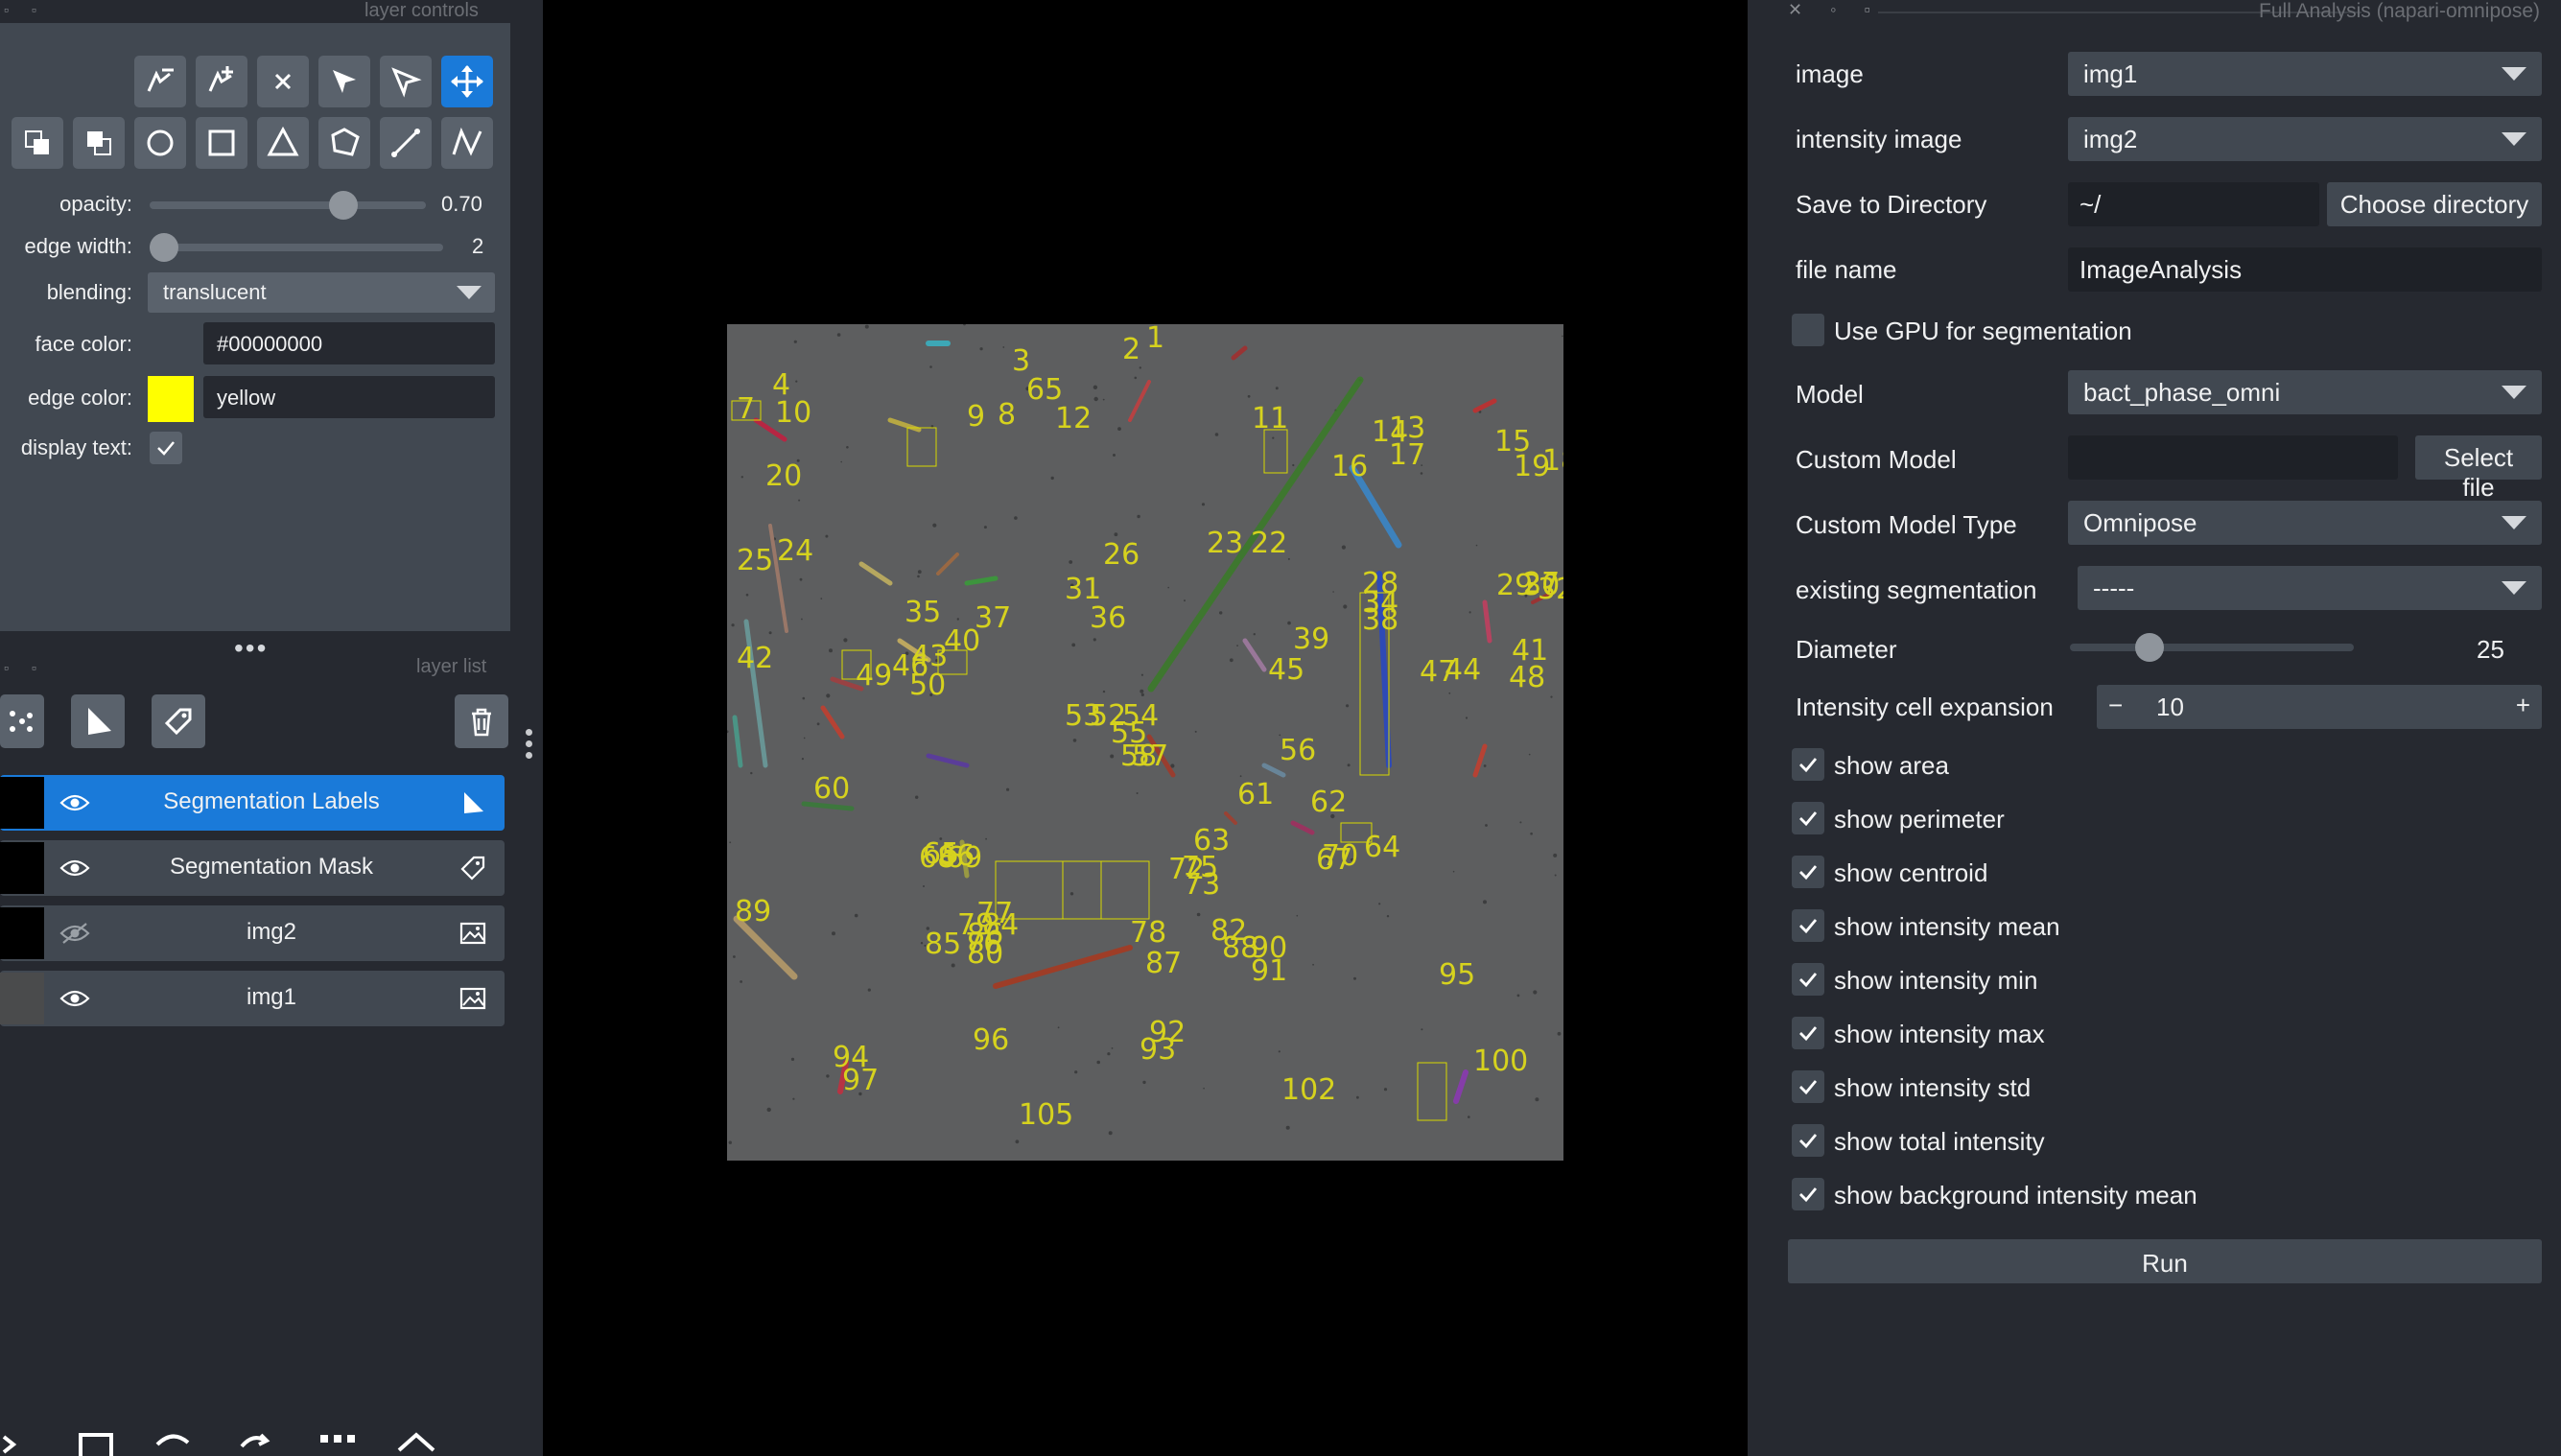  I want to click on polyline-icon, so click(467, 143).